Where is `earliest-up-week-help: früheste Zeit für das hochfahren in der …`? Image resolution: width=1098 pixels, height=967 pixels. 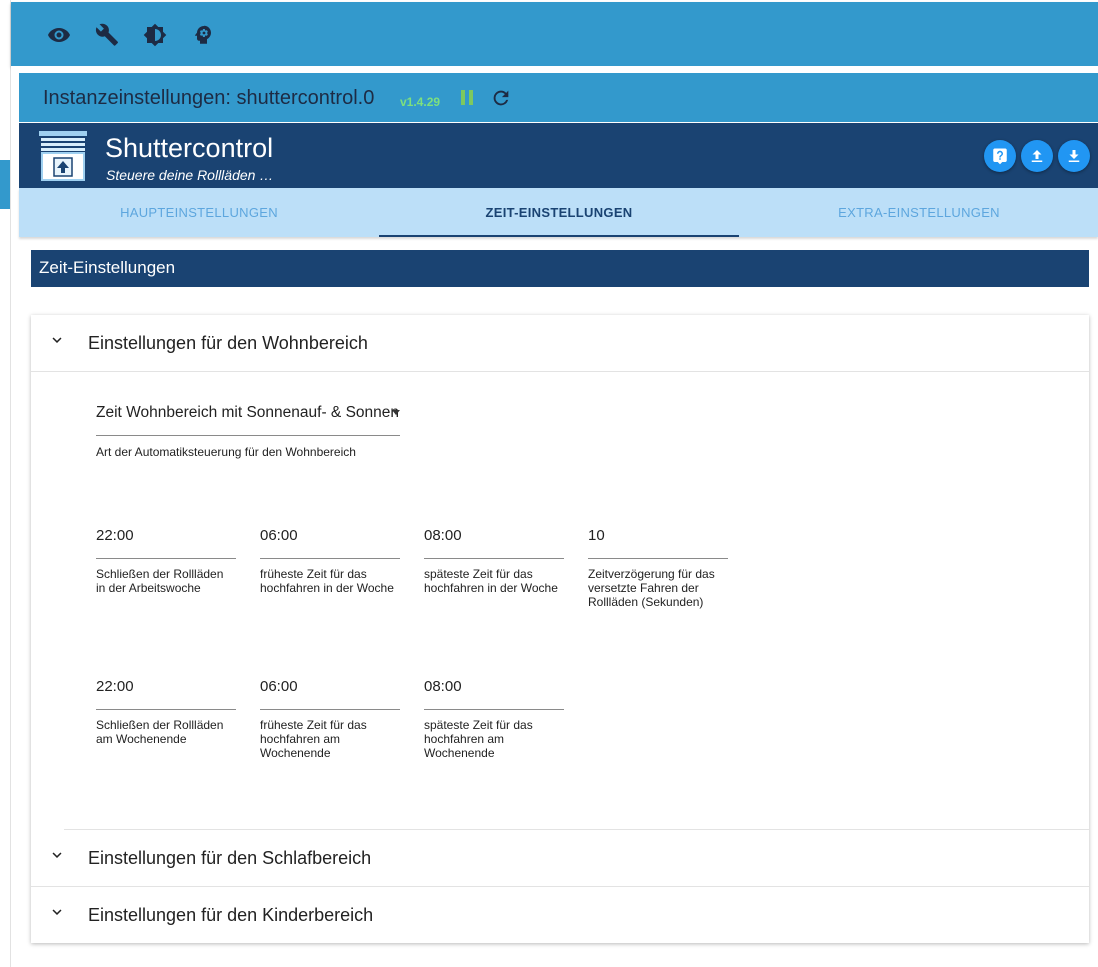
earliest-up-week-help: früheste Zeit für das hochfahren in der … is located at coordinates (327, 581).